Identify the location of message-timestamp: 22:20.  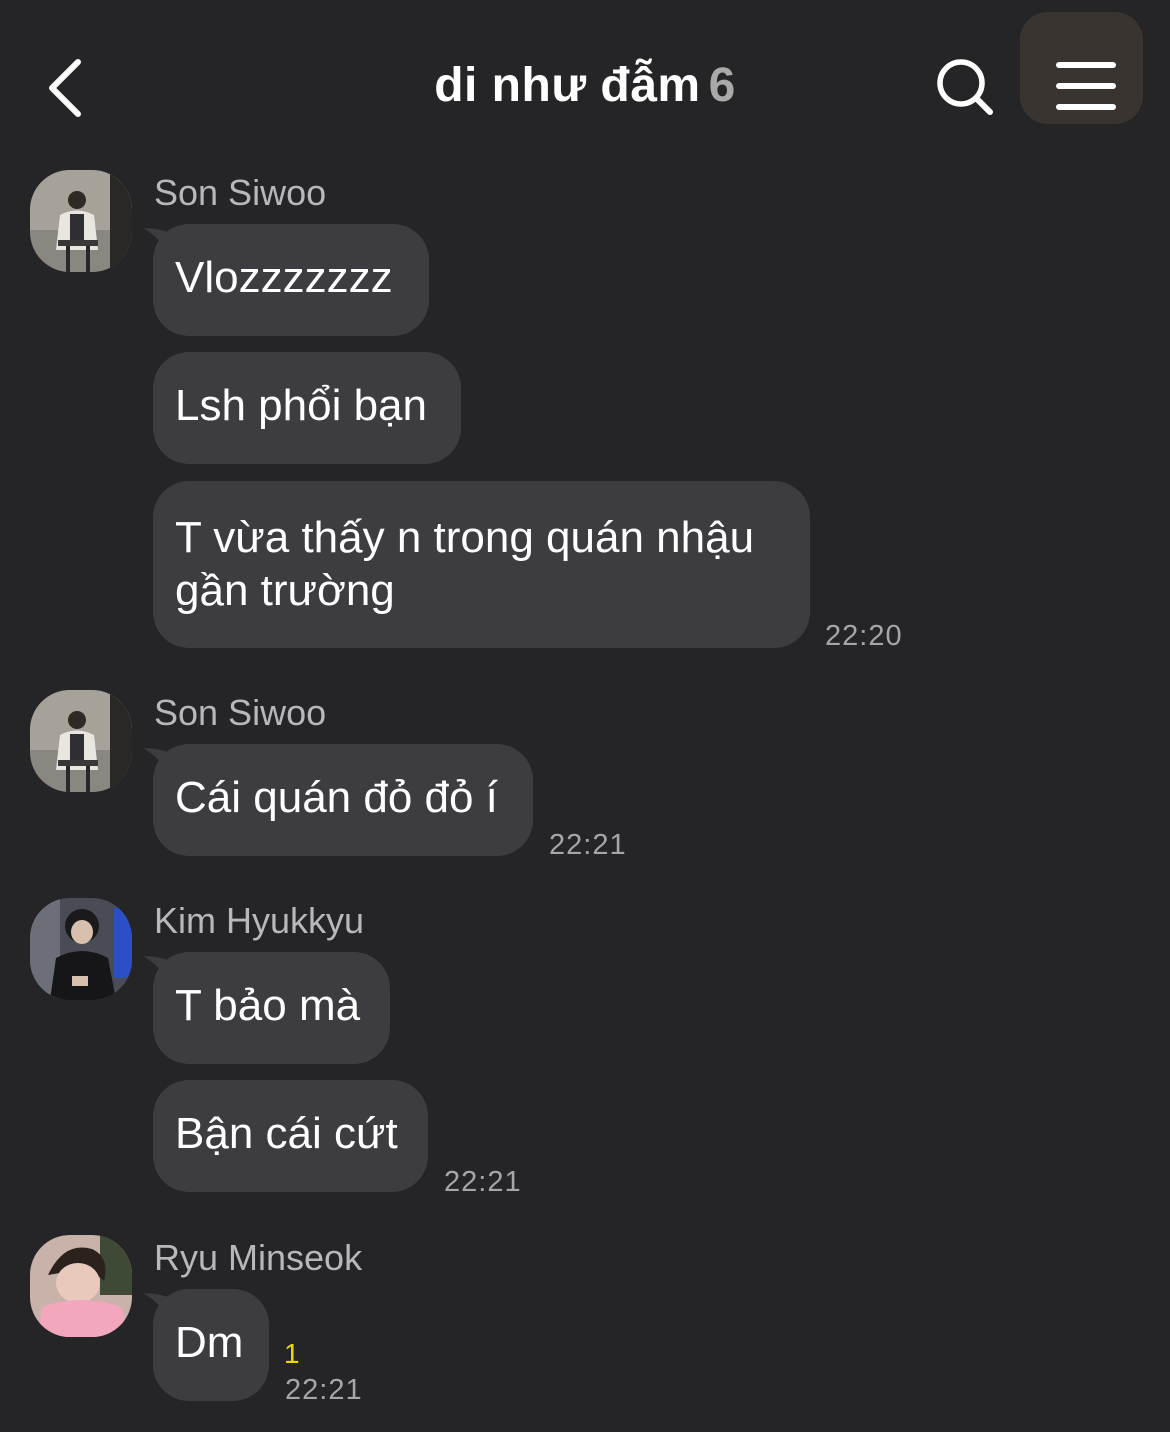
(864, 636).